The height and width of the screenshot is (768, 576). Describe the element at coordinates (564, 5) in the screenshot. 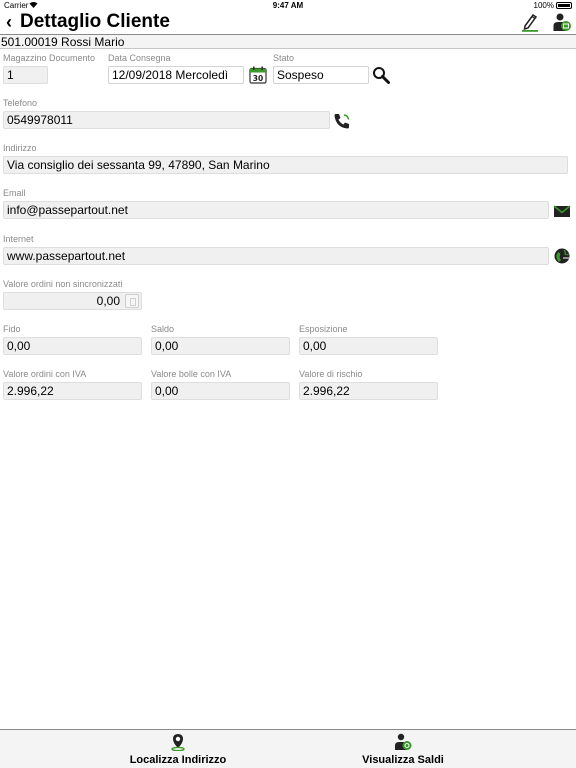

I see `battery-icon` at that location.